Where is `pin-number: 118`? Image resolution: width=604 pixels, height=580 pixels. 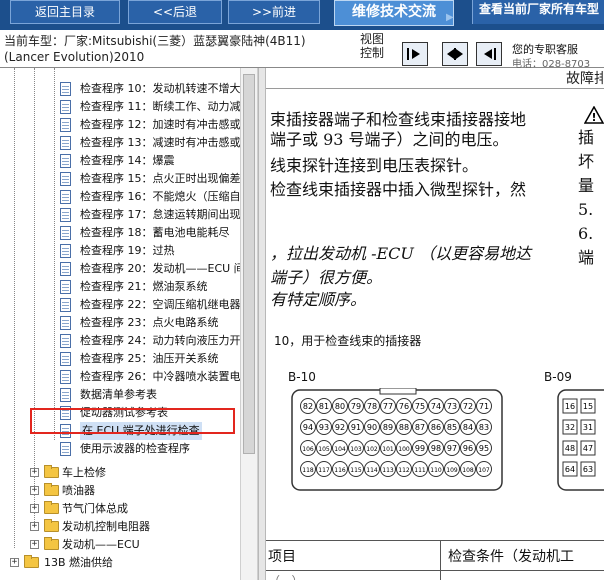 pin-number: 118 is located at coordinates (308, 470).